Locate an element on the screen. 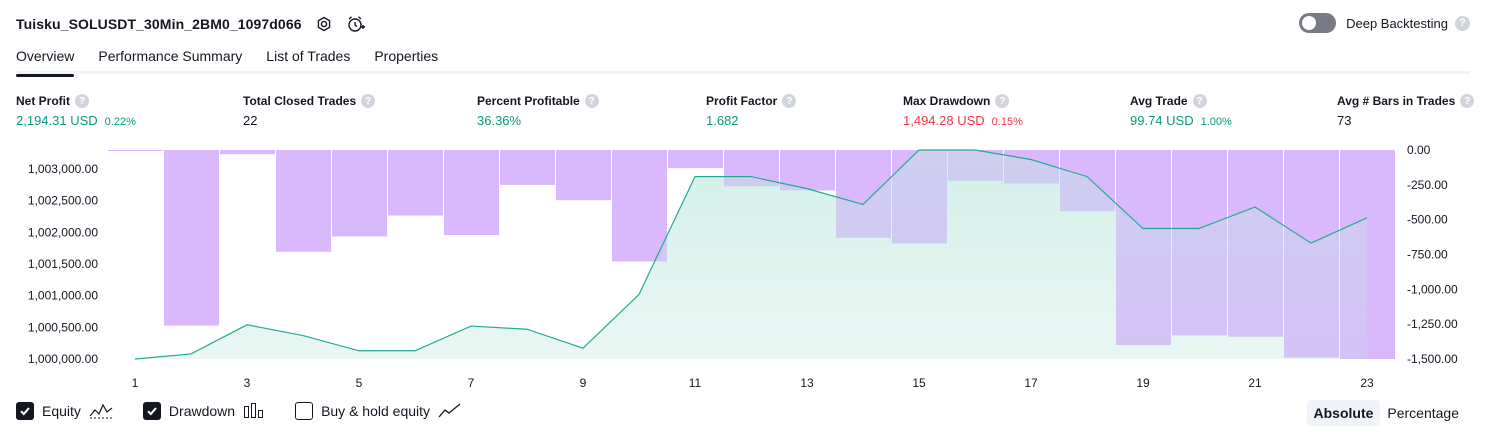 The height and width of the screenshot is (438, 1486). x-axis-tick-label: 3 is located at coordinates (247, 383).